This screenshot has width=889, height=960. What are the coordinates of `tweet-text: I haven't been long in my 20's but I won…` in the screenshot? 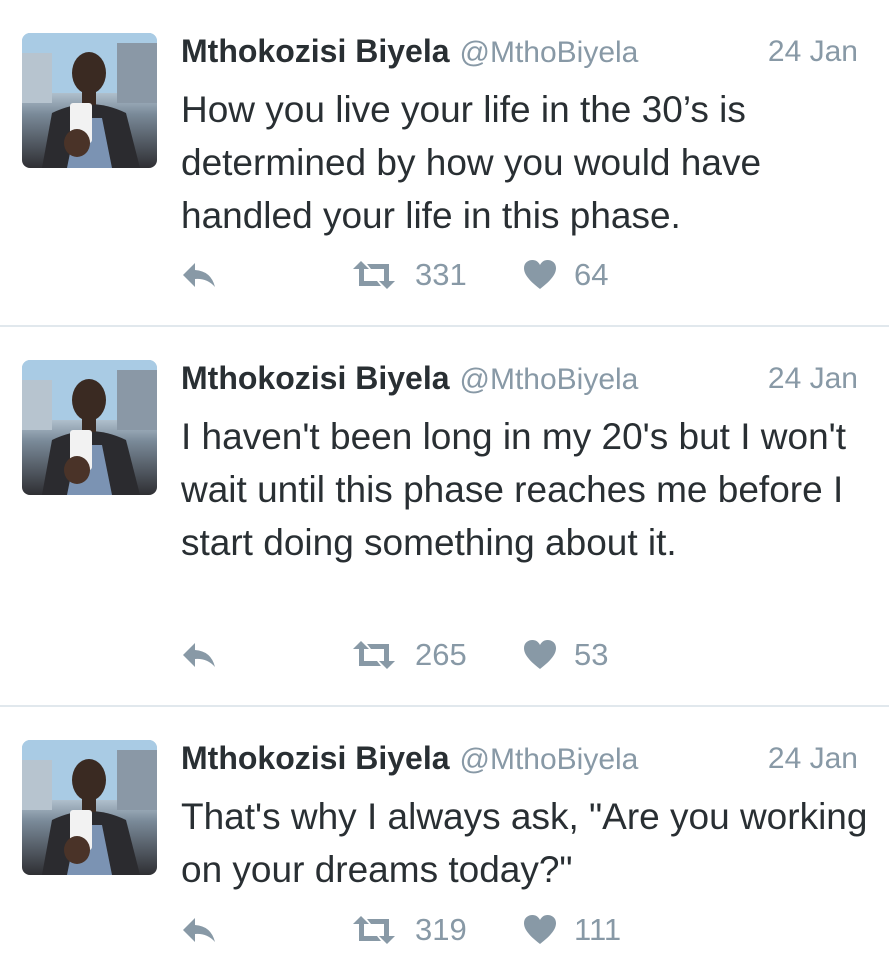 It's located at (513, 489).